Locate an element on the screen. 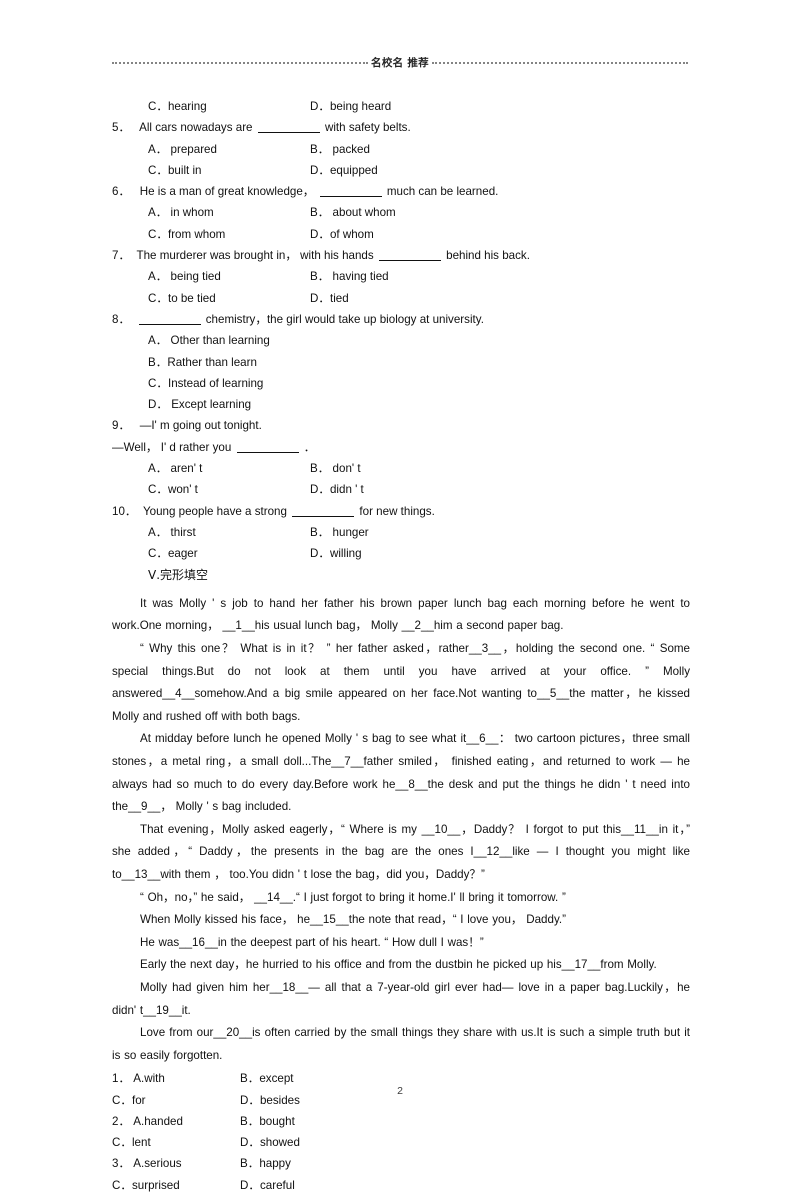 The height and width of the screenshot is (1196, 800). option-d: D．tied is located at coordinates (329, 298).